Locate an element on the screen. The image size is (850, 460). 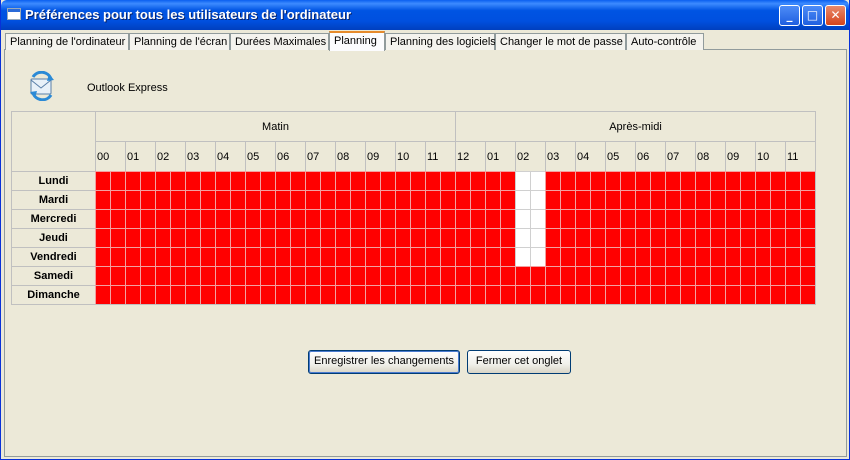
close-tab-button: Fermer cet onglet is located at coordinates (519, 362).